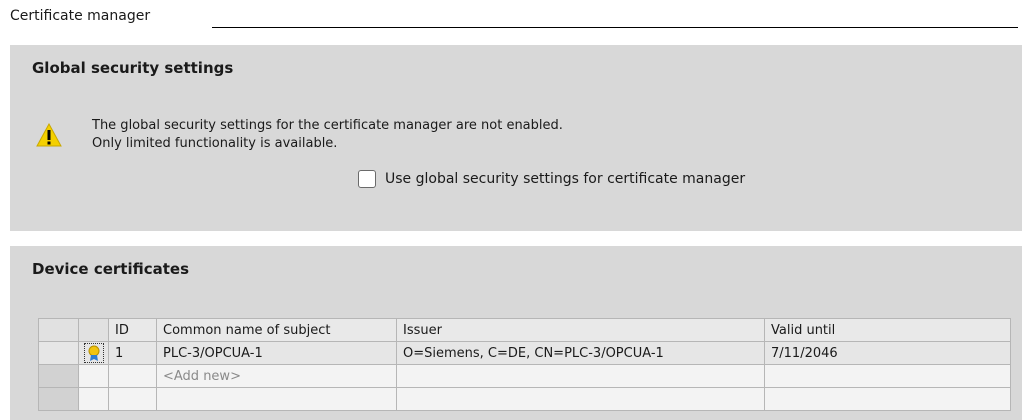 This screenshot has height=420, width=1022. Describe the element at coordinates (80, 16) in the screenshot. I see `section-title: Certificate manager` at that location.